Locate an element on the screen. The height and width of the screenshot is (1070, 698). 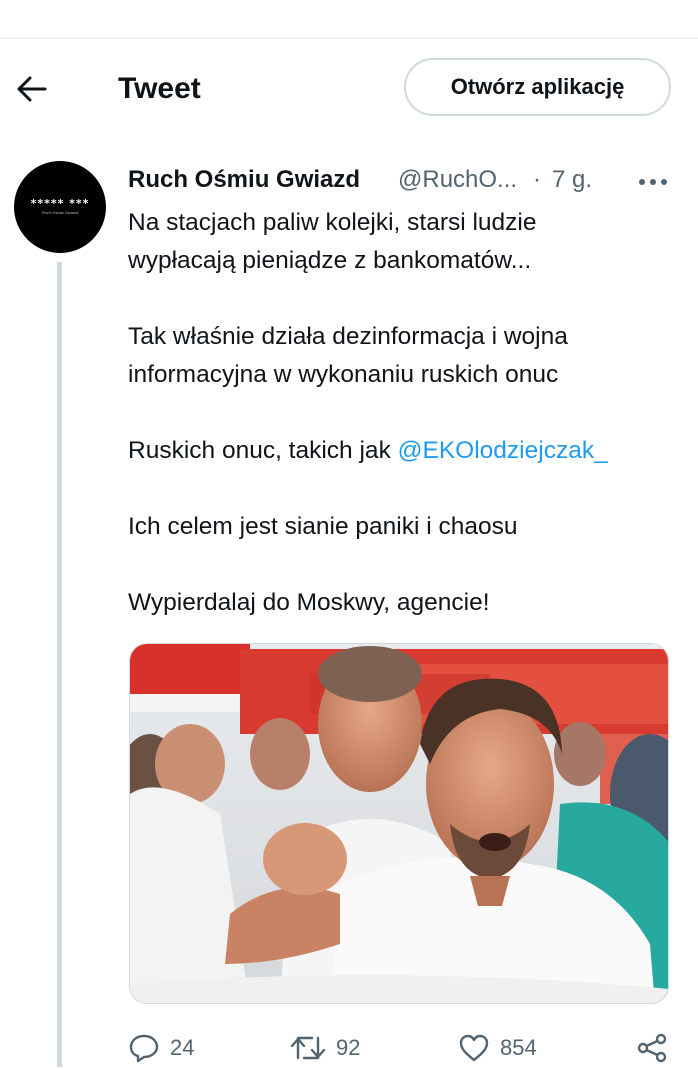
tweet-header: Ruch Ośmiu Gwiazd @RuchO... · 7 g. is located at coordinates (408, 182).